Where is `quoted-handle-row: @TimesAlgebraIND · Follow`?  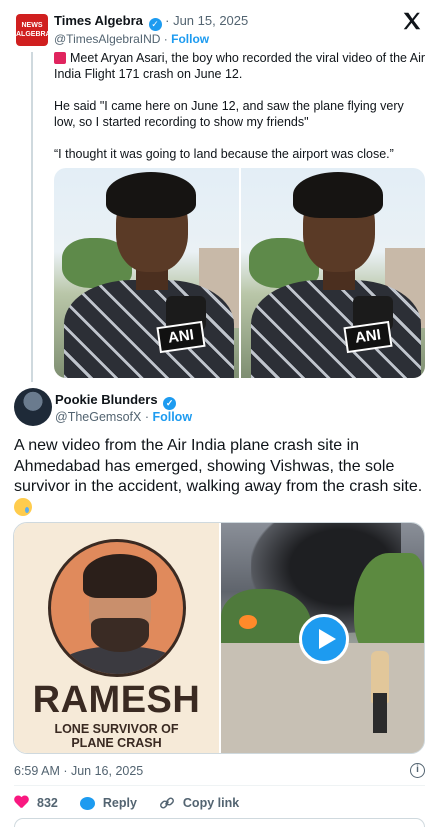
quoted-handle-row: @TimesAlgebraIND · Follow is located at coordinates (132, 39).